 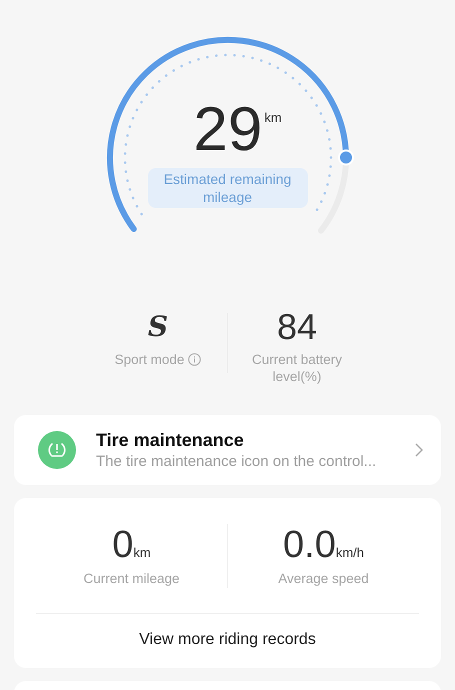 I want to click on stat-label: Current battery level(%), so click(x=297, y=368).